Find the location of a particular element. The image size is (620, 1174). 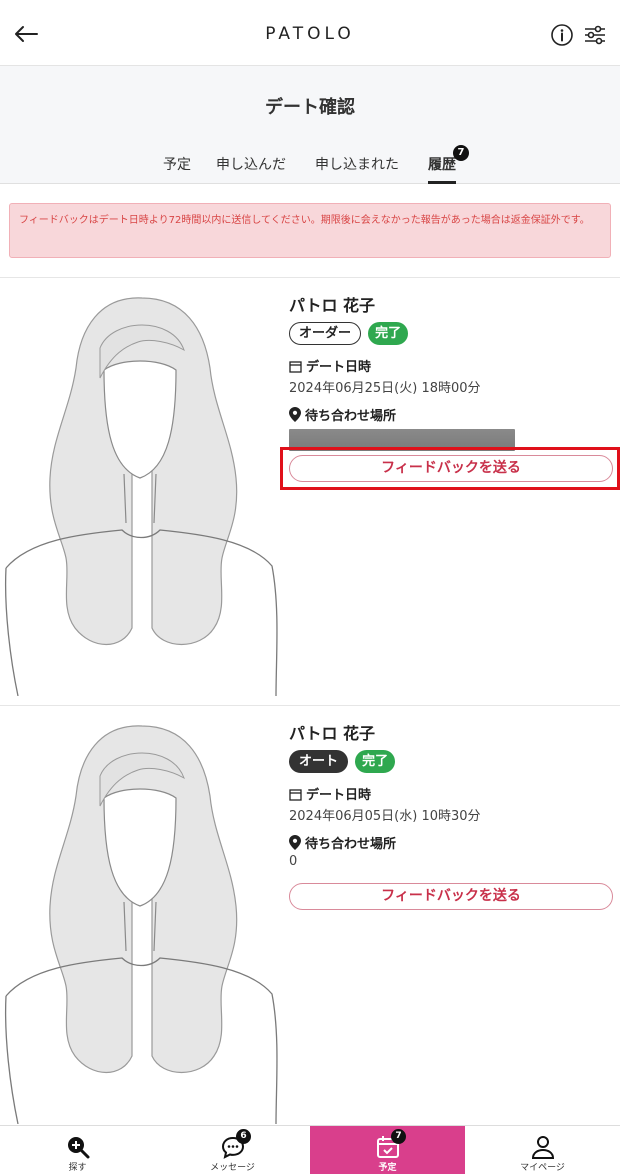

nav-messages: 6 メッセージ is located at coordinates (232, 1150).